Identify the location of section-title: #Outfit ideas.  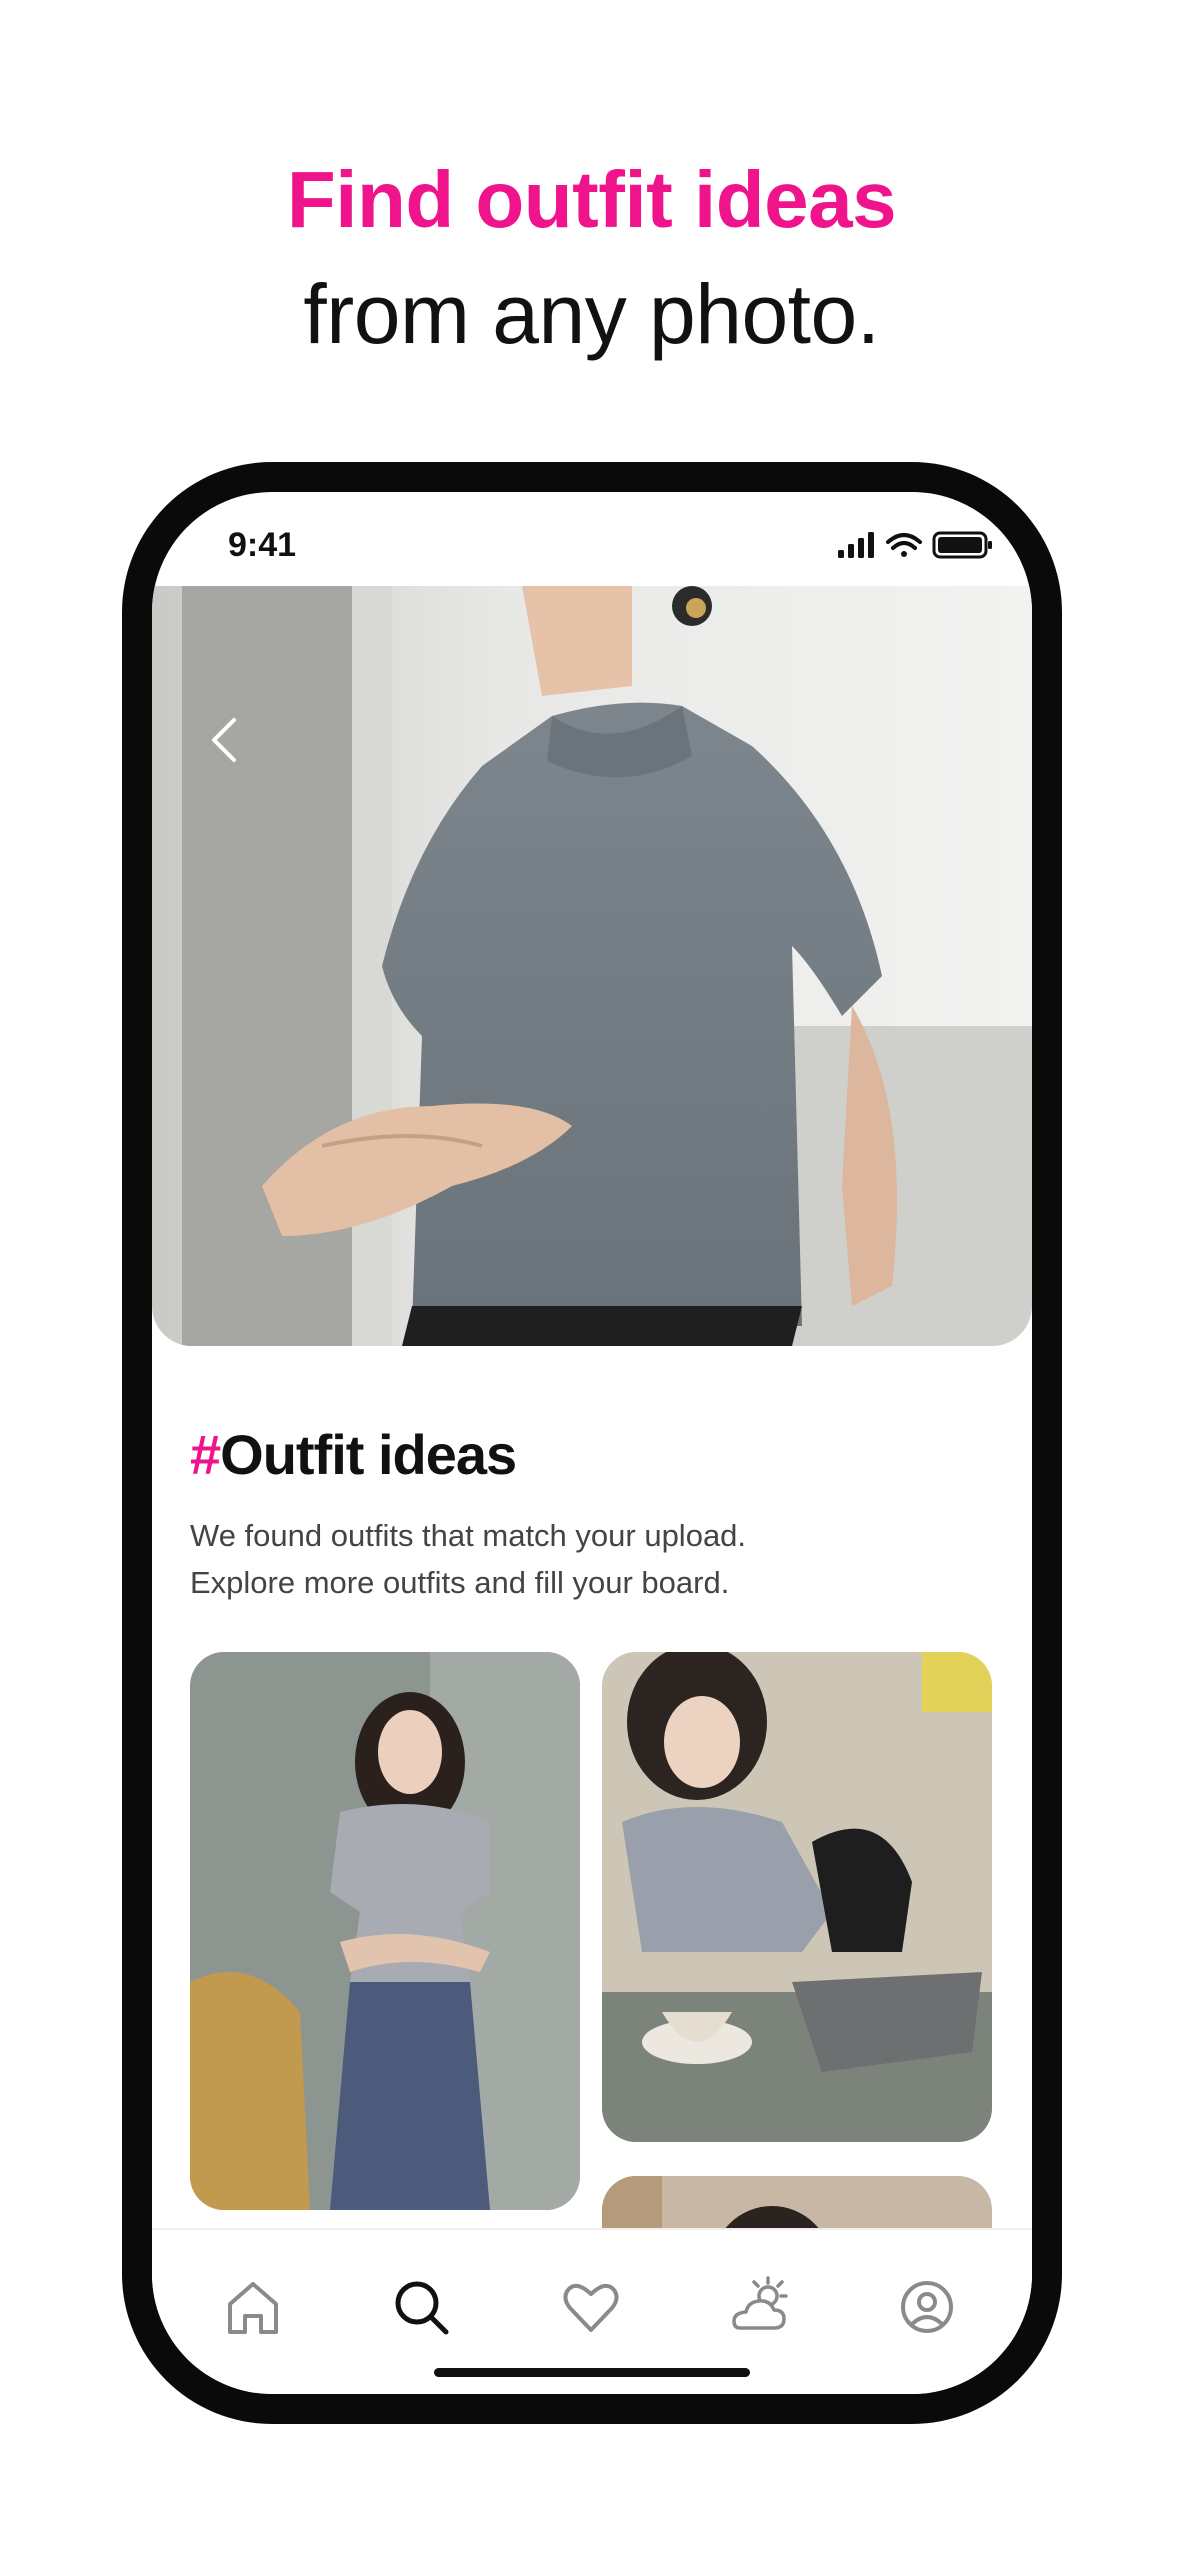
(353, 1454).